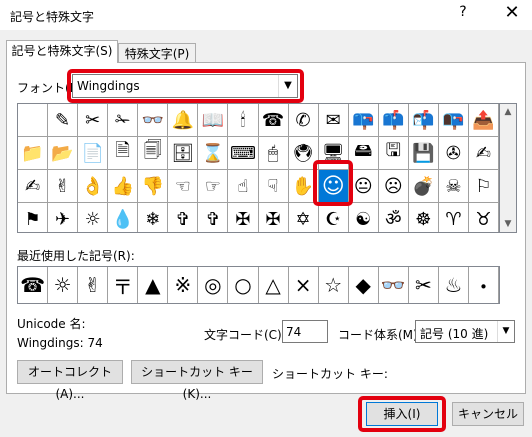 The height and width of the screenshot is (437, 532). What do you see at coordinates (333, 186) in the screenshot?
I see `symbol-cell-selected: ☺` at bounding box center [333, 186].